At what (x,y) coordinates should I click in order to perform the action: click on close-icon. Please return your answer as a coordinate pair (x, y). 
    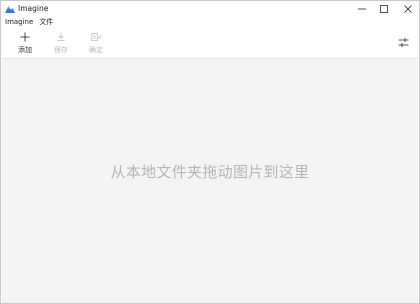
    Looking at the image, I should click on (408, 9).